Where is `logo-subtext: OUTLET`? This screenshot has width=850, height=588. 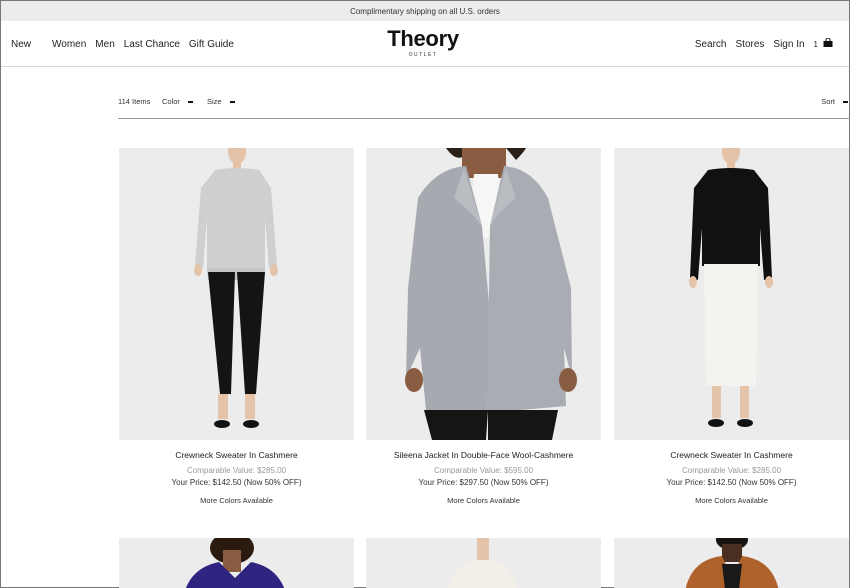
logo-subtext: OUTLET is located at coordinates (423, 55).